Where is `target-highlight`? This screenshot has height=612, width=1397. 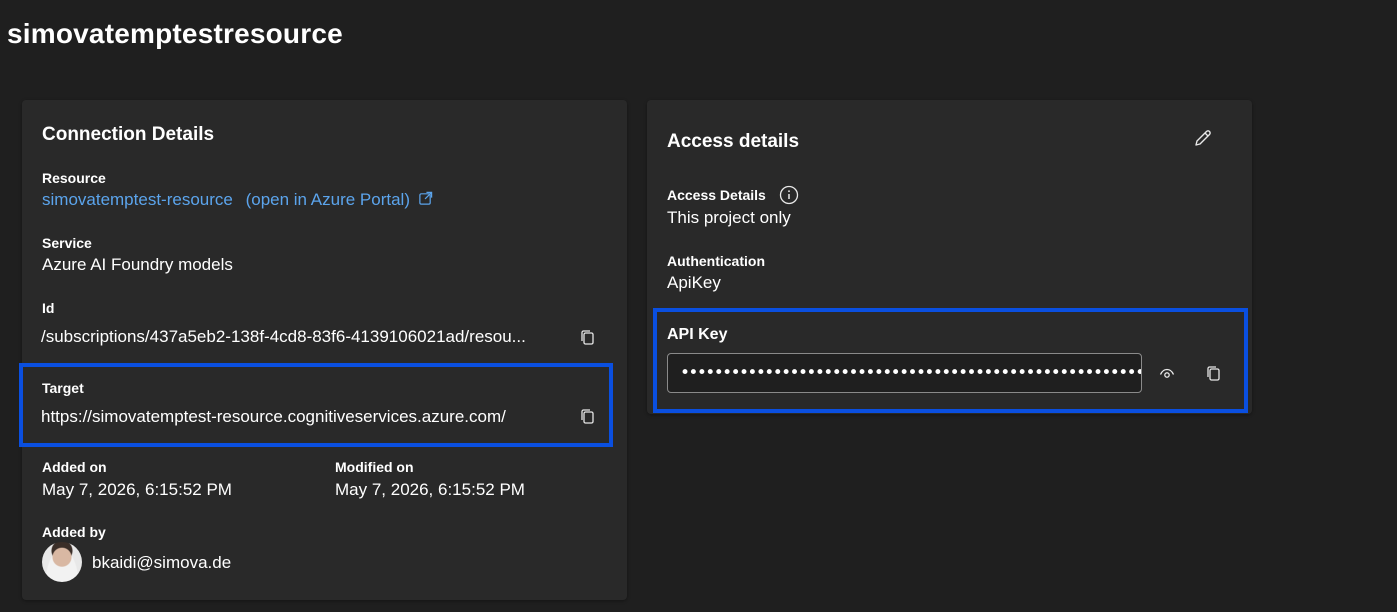
target-highlight is located at coordinates (316, 405).